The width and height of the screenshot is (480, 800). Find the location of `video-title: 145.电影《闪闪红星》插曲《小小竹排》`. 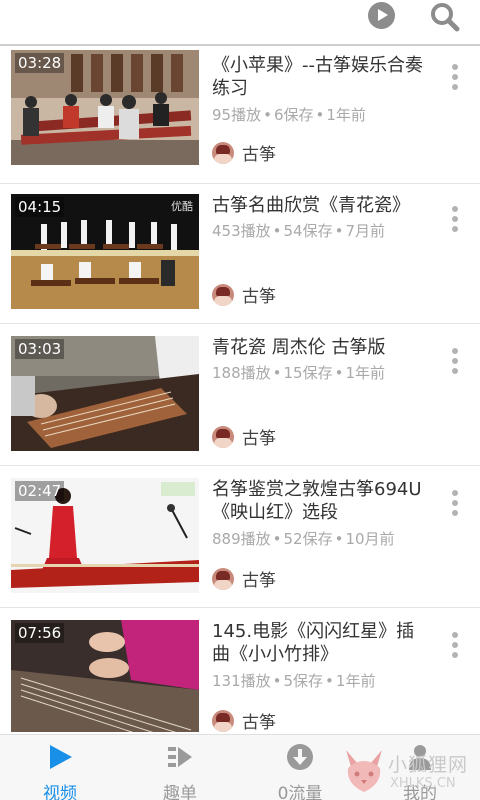

video-title: 145.电影《闪闪红星》插曲《小小竹排》 is located at coordinates (322, 643).